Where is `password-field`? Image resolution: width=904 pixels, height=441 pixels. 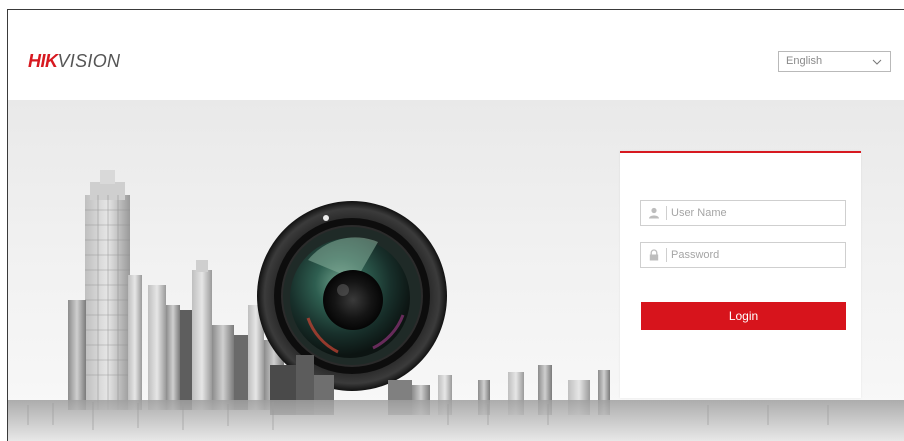 password-field is located at coordinates (743, 255).